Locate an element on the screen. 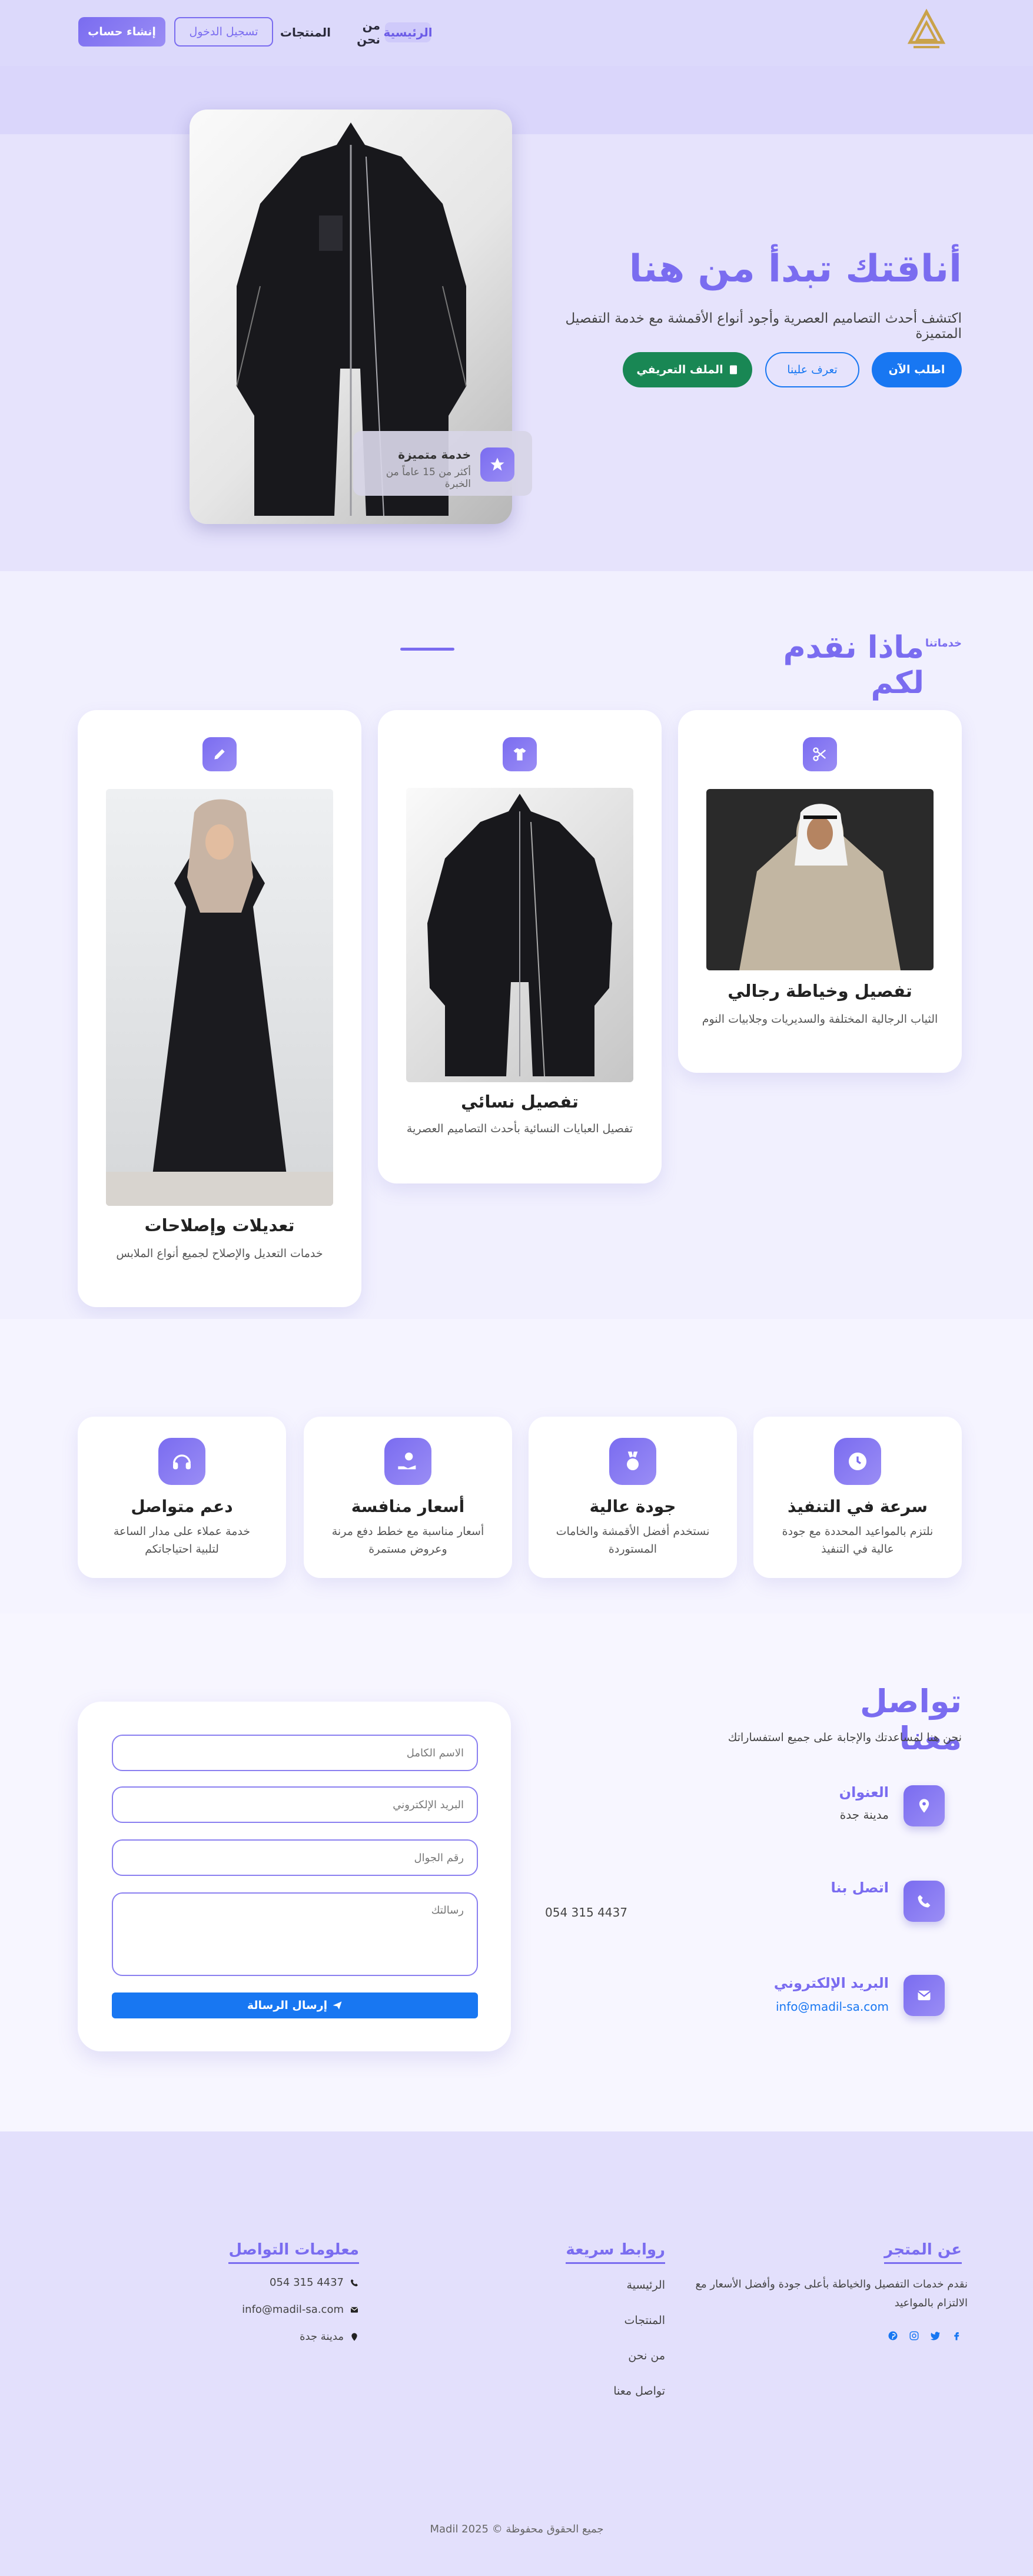  men-tailoring-image is located at coordinates (820, 879).